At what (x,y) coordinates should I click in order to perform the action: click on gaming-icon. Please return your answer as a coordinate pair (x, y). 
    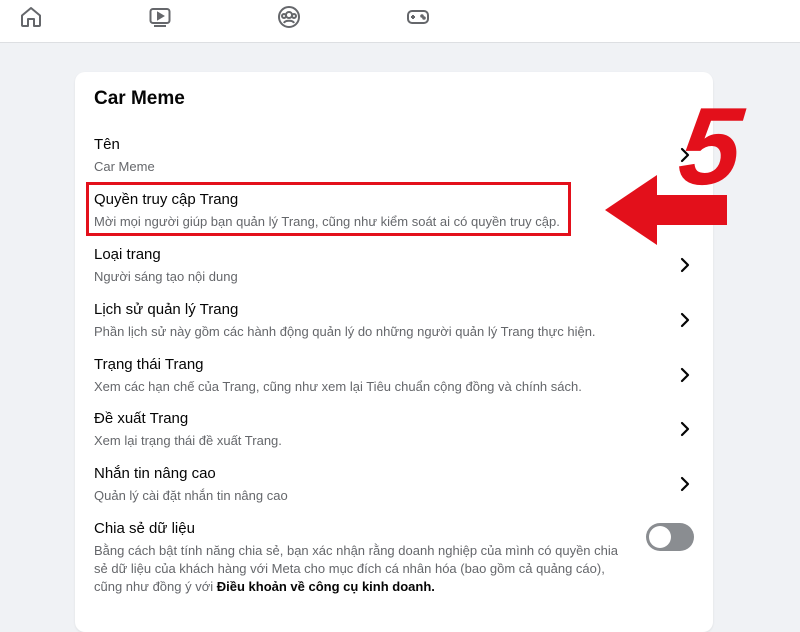
    Looking at the image, I should click on (418, 17).